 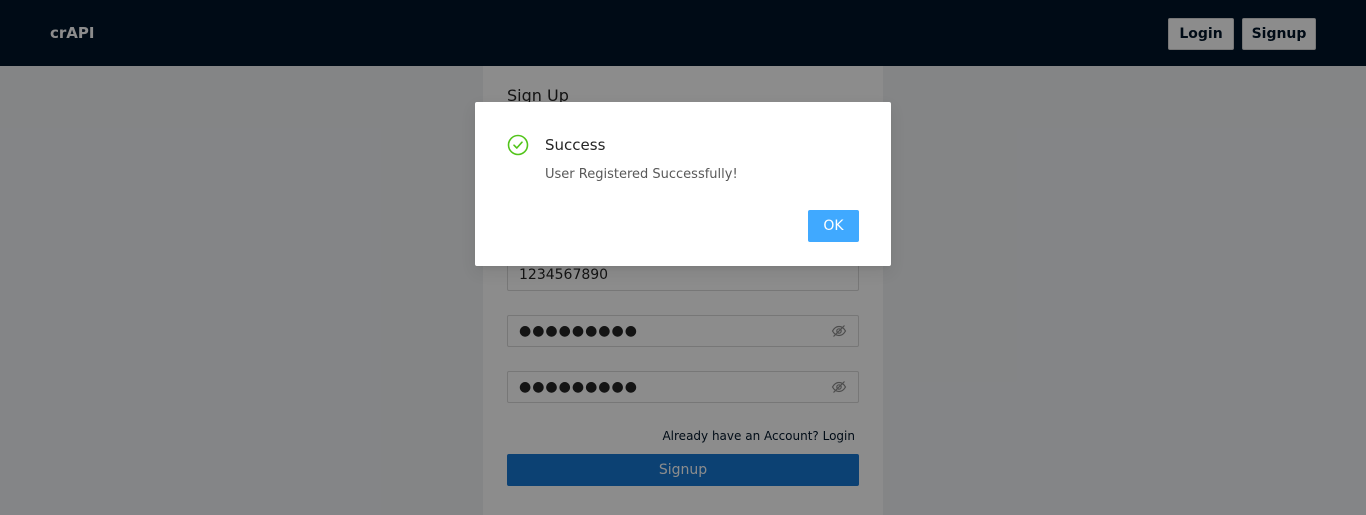 I want to click on modal-title: Success, so click(x=575, y=145).